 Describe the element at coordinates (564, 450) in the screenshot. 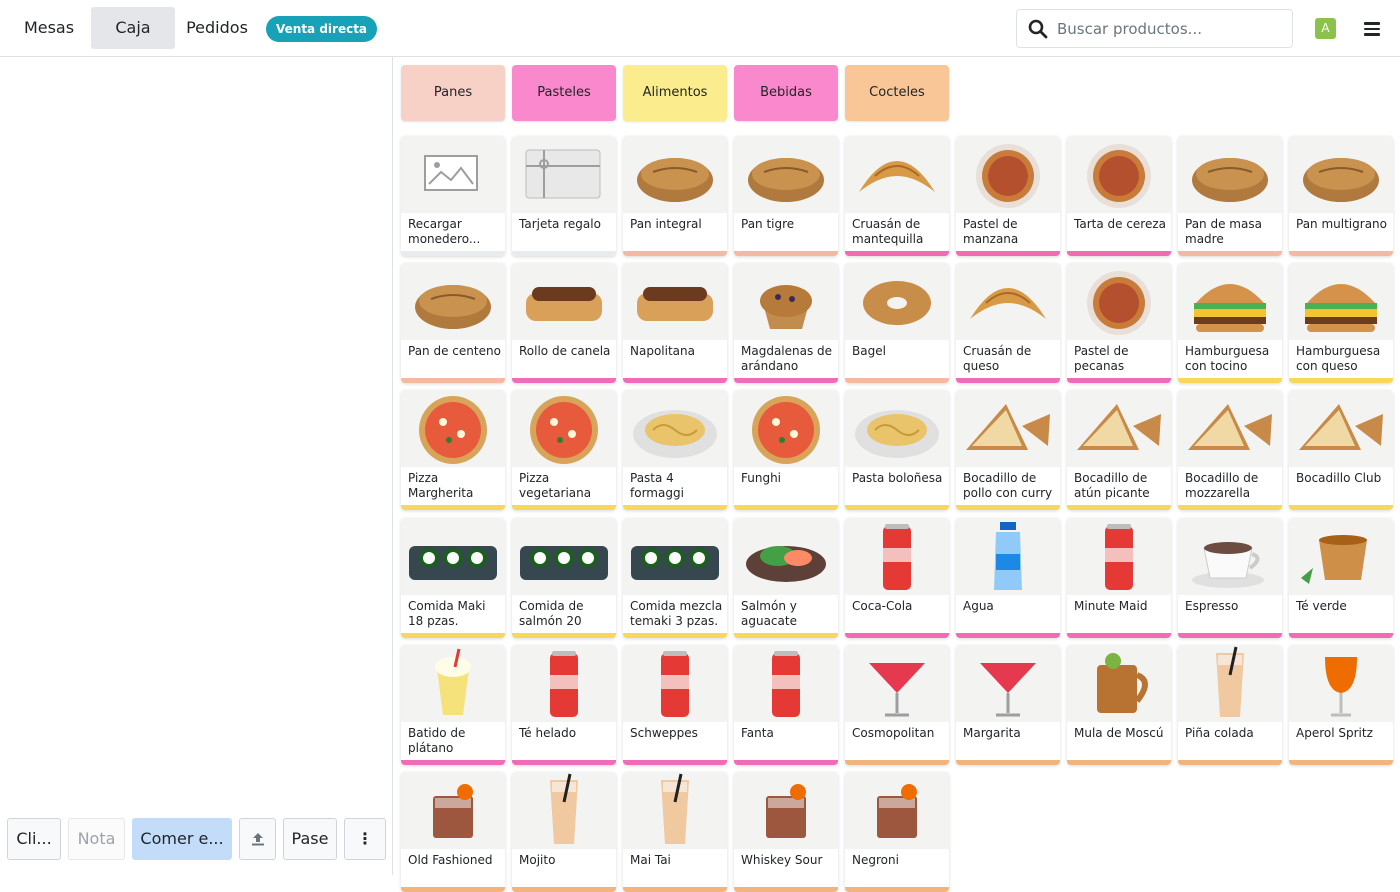

I see `product-card: Pizza vegetariana` at that location.